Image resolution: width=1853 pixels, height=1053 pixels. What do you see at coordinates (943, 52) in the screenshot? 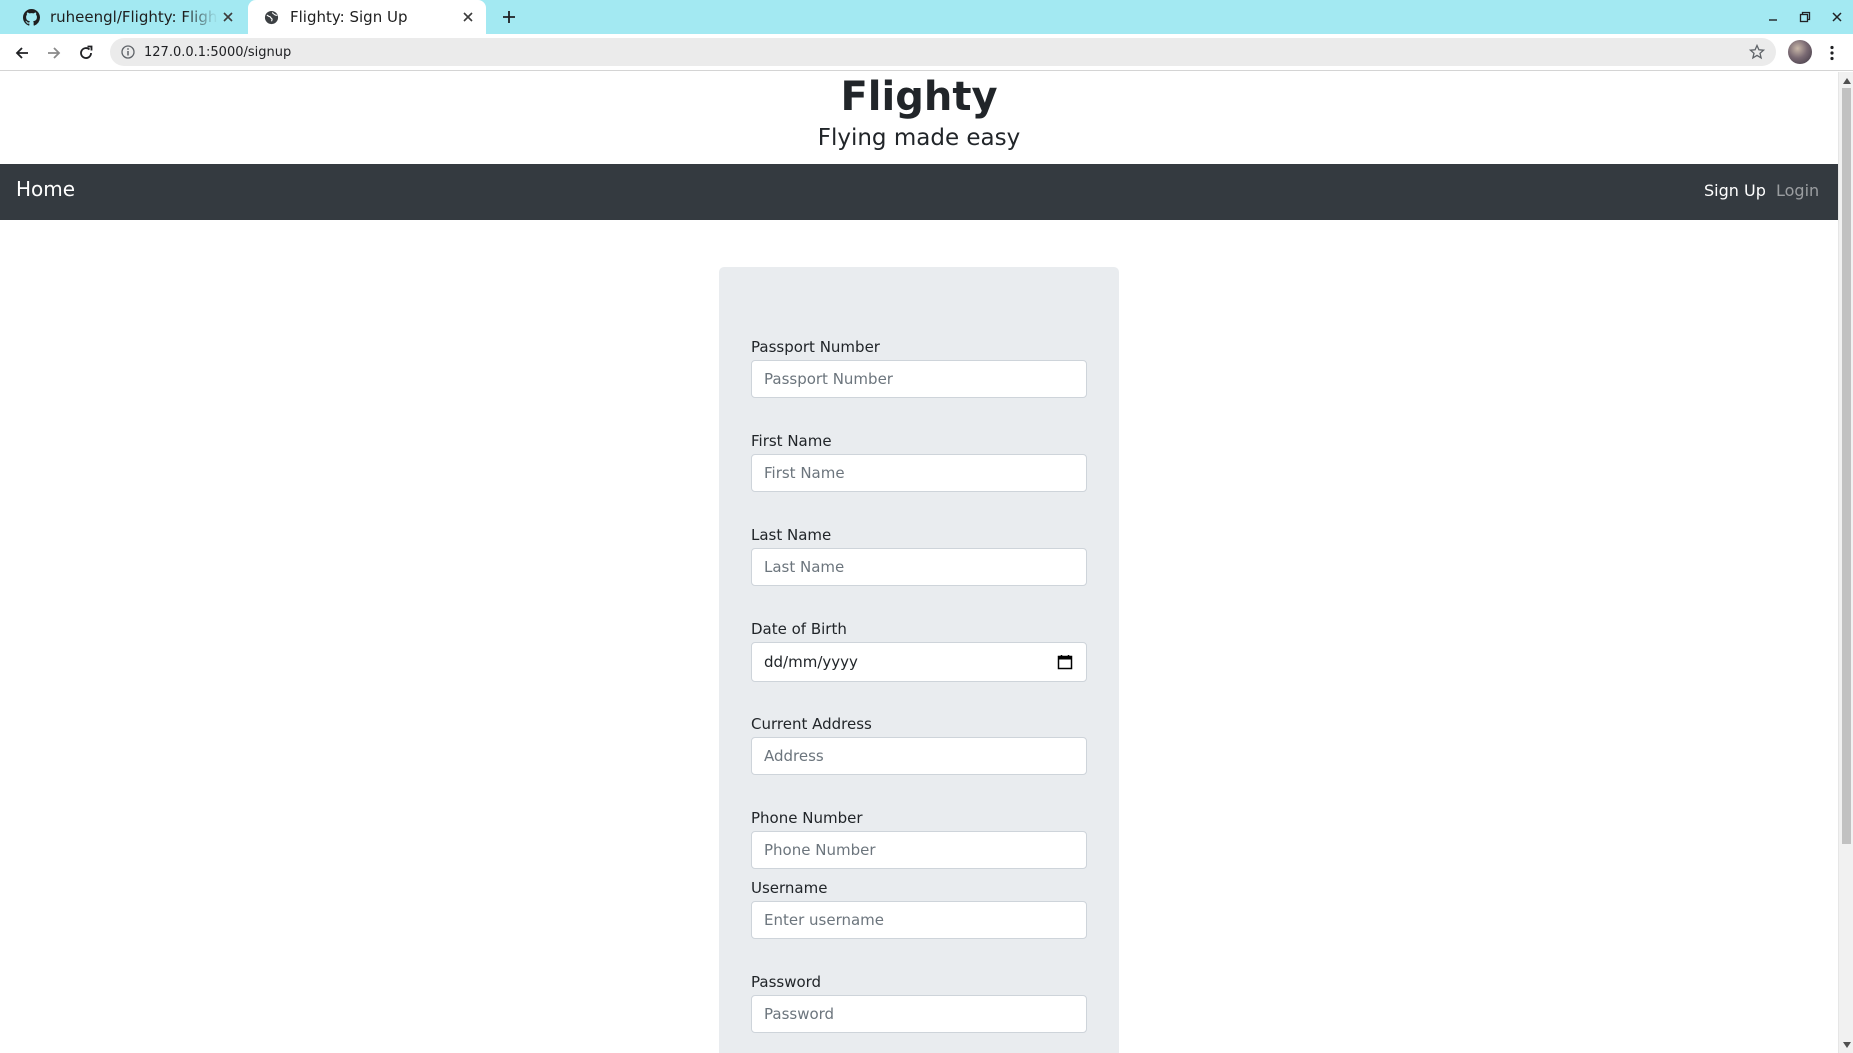
I see `address-bar: 127.0.0.1:5000/signup` at bounding box center [943, 52].